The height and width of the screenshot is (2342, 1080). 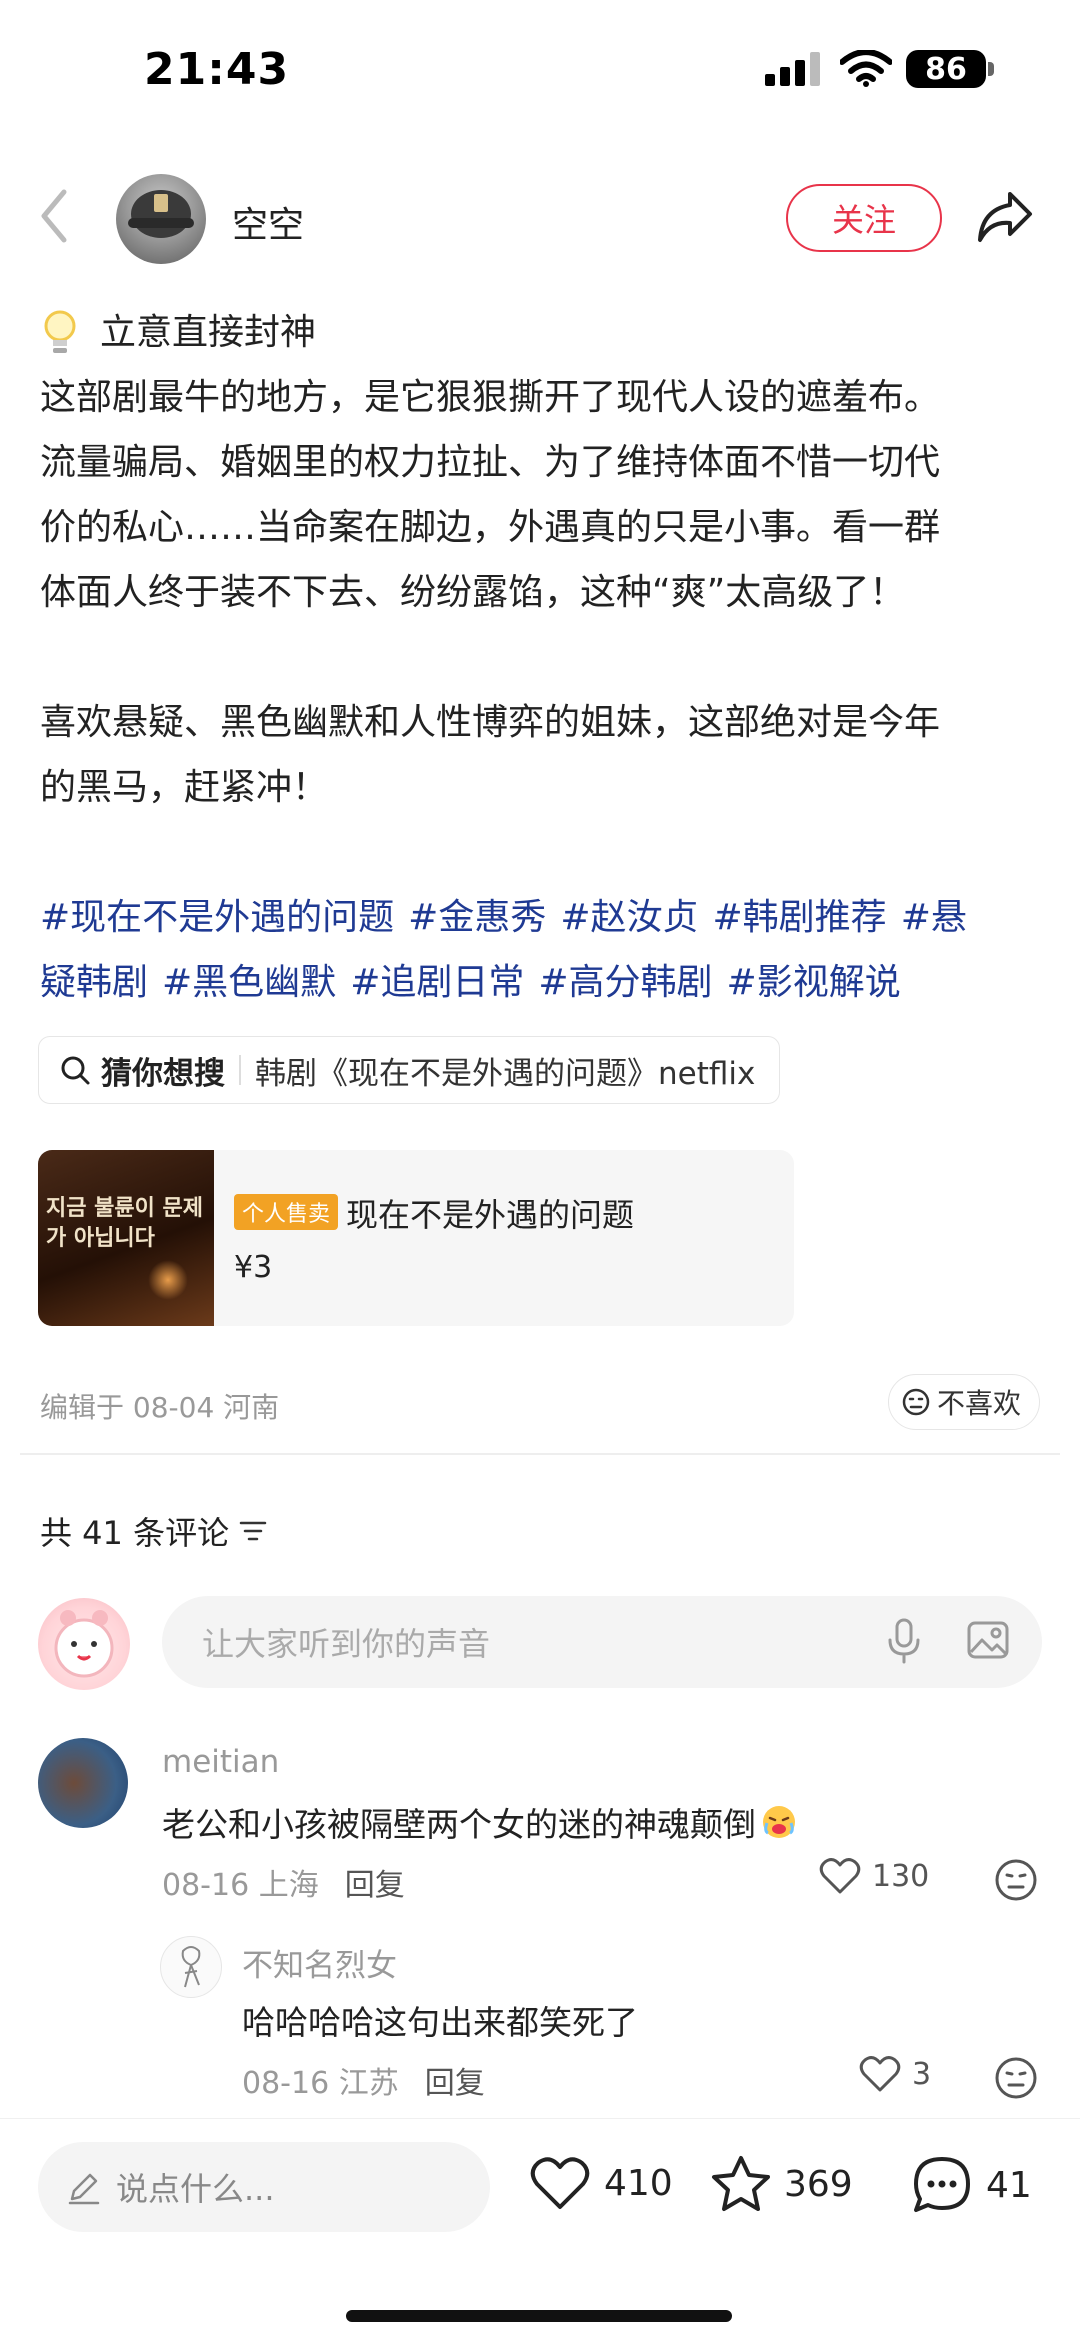 What do you see at coordinates (124, 1223) in the screenshot?
I see `poster-title: 지금 불륜이 문제가 아닙니다` at bounding box center [124, 1223].